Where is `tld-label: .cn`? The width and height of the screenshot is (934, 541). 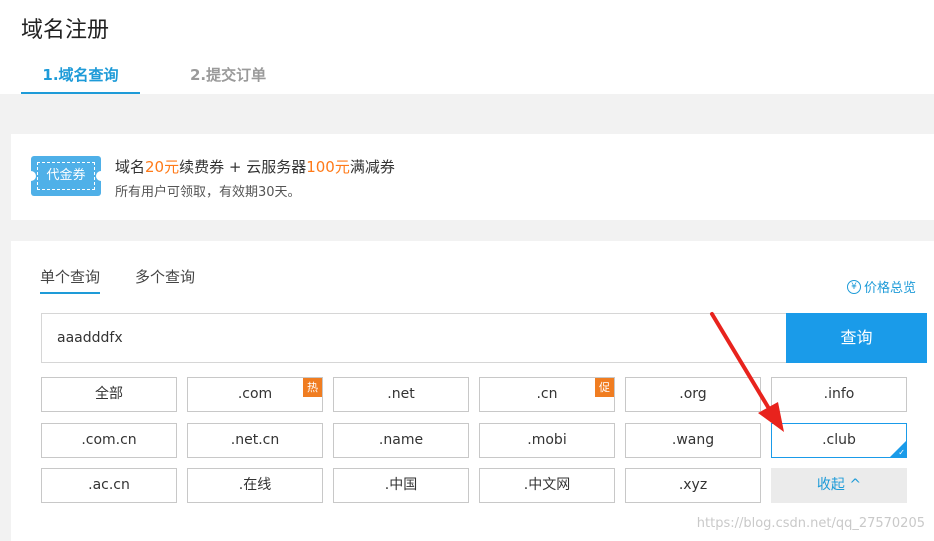
tld-label: .cn is located at coordinates (547, 394).